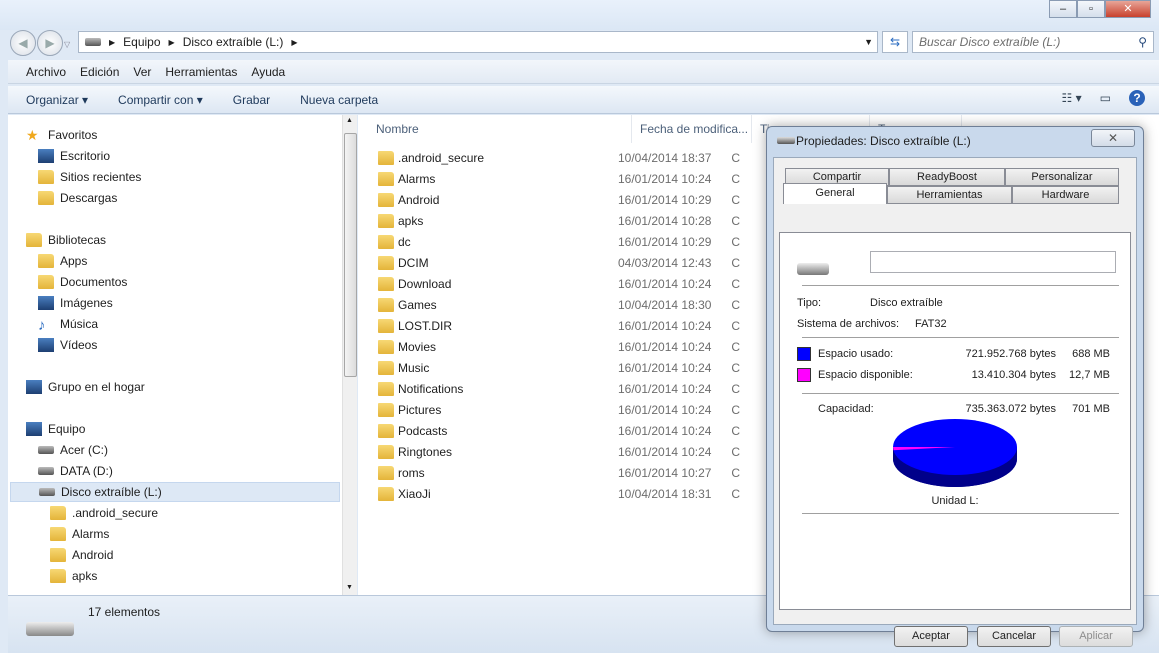  What do you see at coordinates (85, 576) in the screenshot?
I see `sidebar-item-label: apks` at bounding box center [85, 576].